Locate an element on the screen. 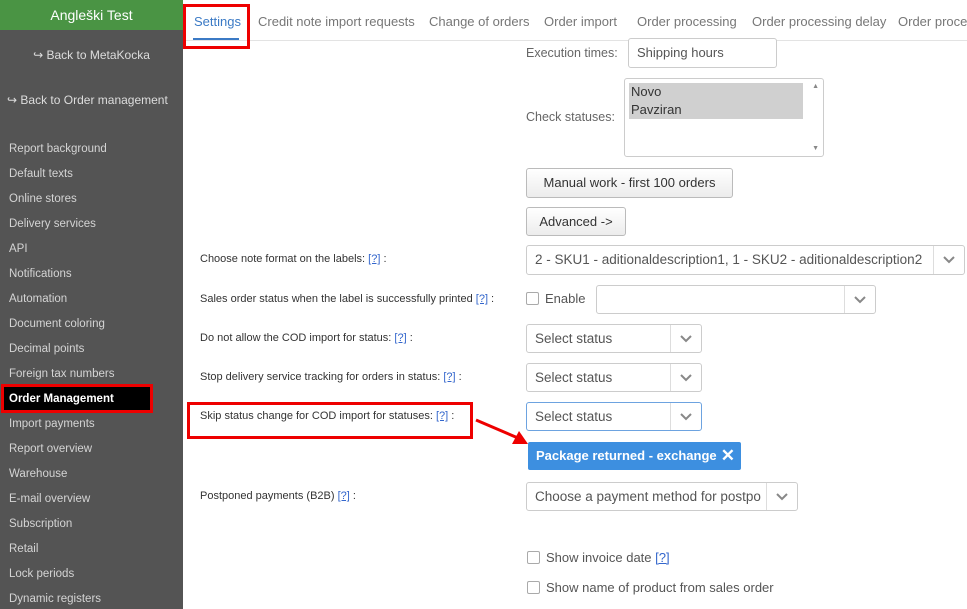 This screenshot has width=967, height=609. tab-order-processing-truncated: Order proces is located at coordinates (932, 21).